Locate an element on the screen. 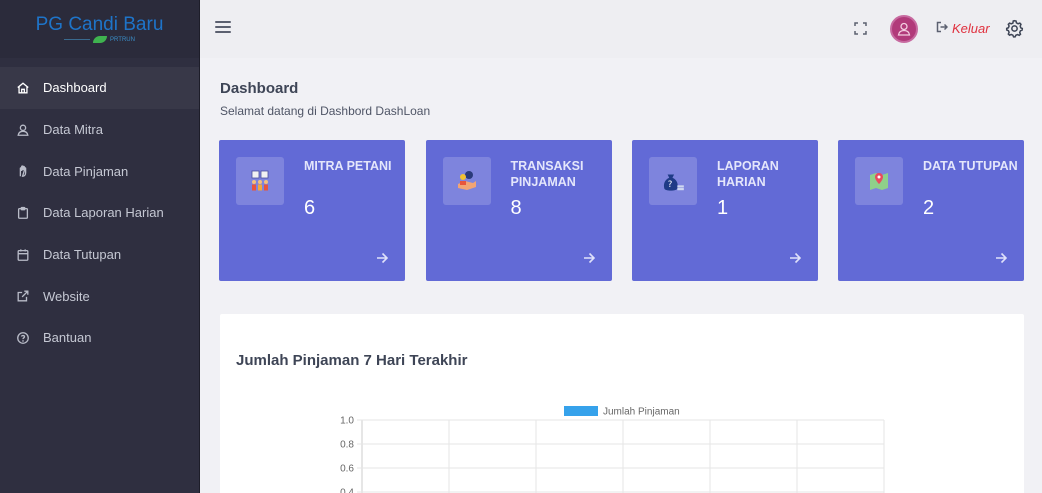 This screenshot has height=493, width=1042. sidebar-item-label: Dashboard is located at coordinates (75, 88).